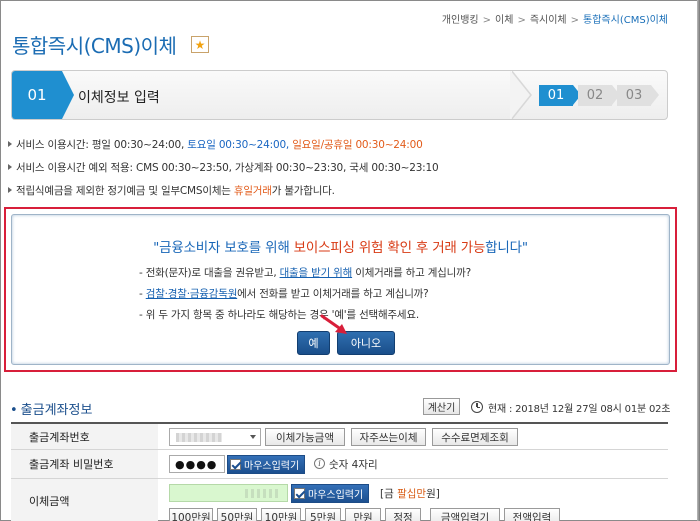 The image size is (700, 521). I want to click on chevron-down-icon, so click(253, 437).